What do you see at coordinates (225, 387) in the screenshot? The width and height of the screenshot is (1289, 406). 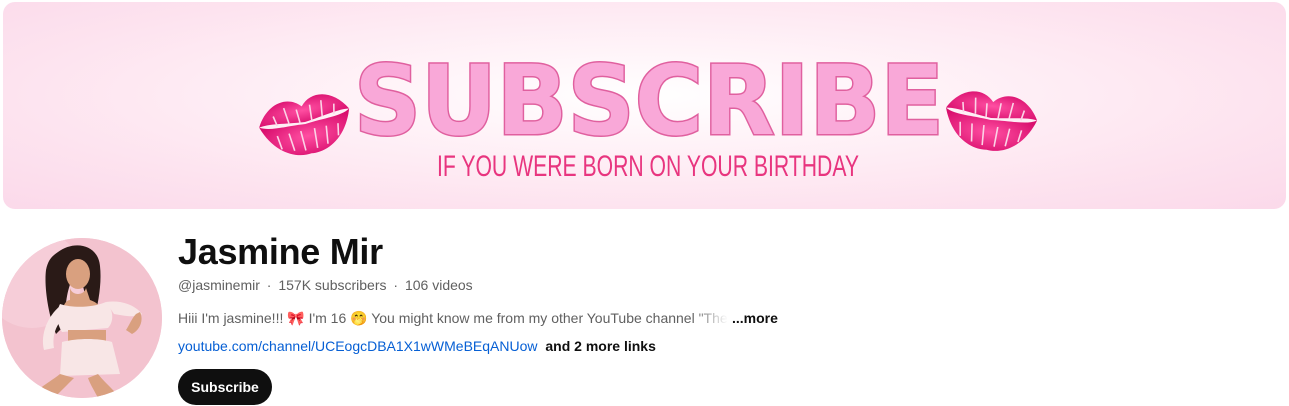 I see `subscribe-button: Subscribe` at bounding box center [225, 387].